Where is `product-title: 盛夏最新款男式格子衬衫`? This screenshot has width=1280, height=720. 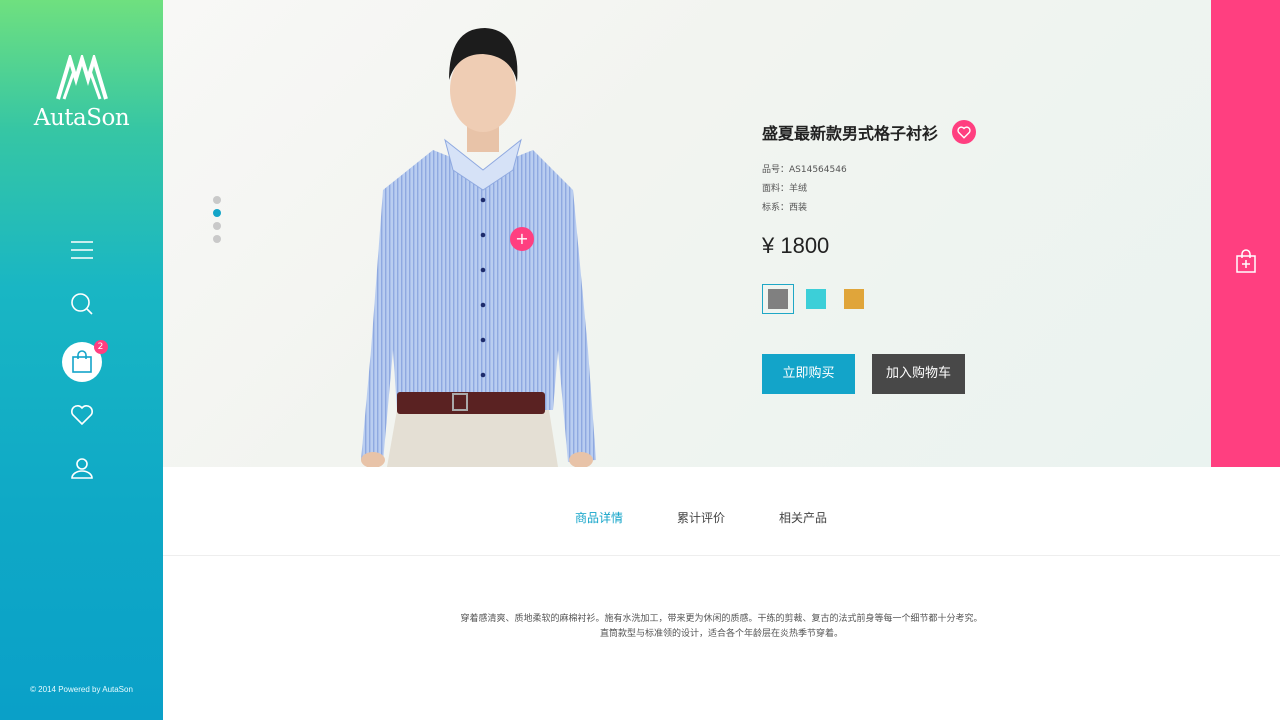 product-title: 盛夏最新款男式格子衬衫 is located at coordinates (850, 133).